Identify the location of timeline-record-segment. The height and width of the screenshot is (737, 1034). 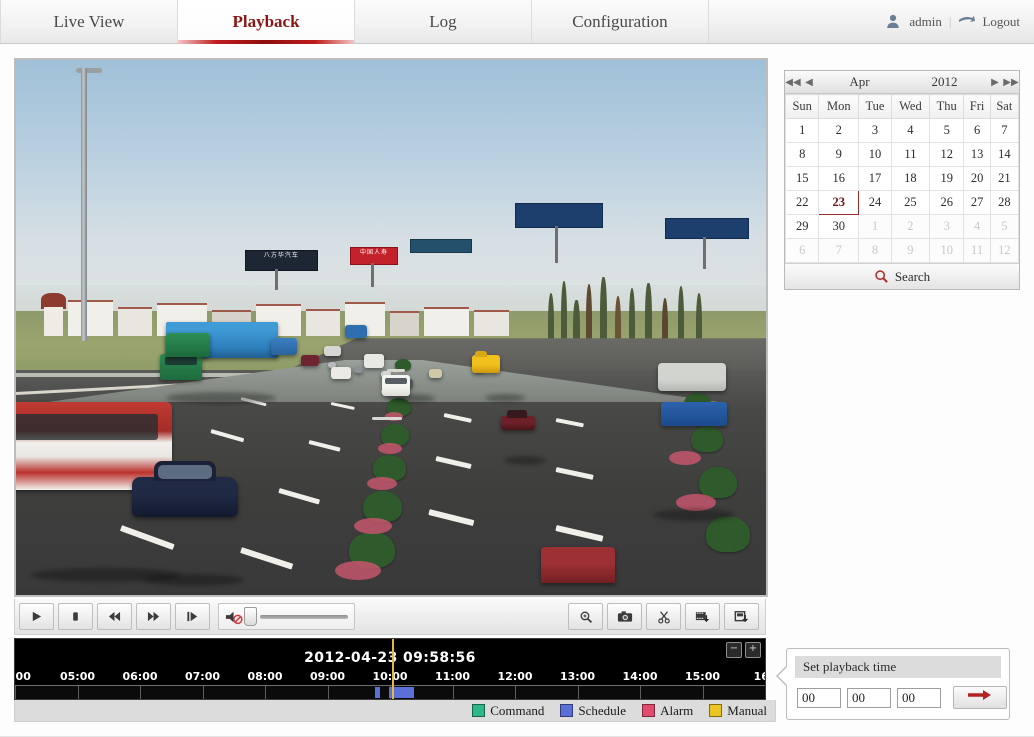
(378, 692).